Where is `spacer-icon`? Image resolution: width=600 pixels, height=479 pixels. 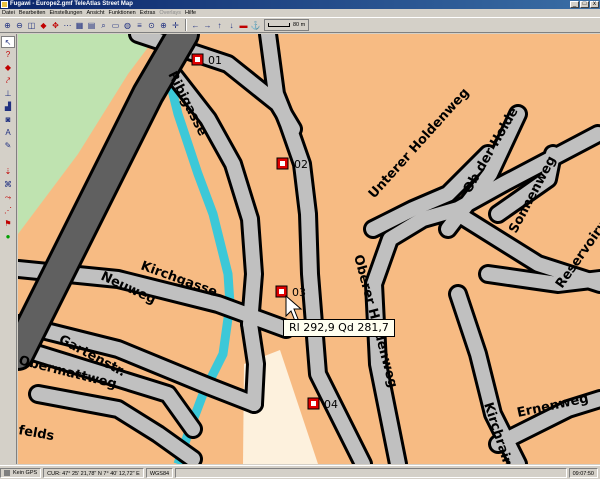
spacer-icon is located at coordinates (8, 159).